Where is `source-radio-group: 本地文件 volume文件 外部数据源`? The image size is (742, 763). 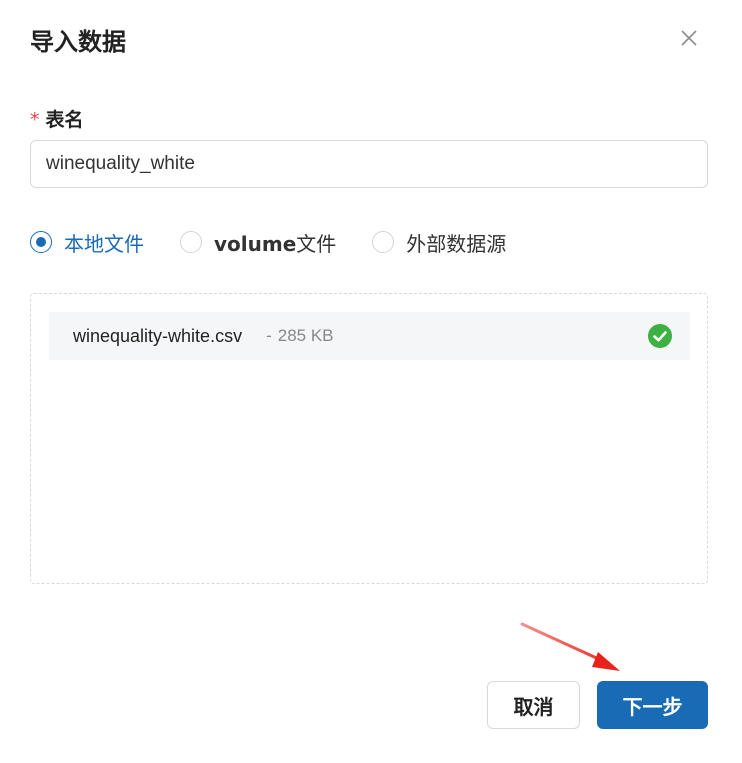 source-radio-group: 本地文件 volume文件 外部数据源 is located at coordinates (286, 242).